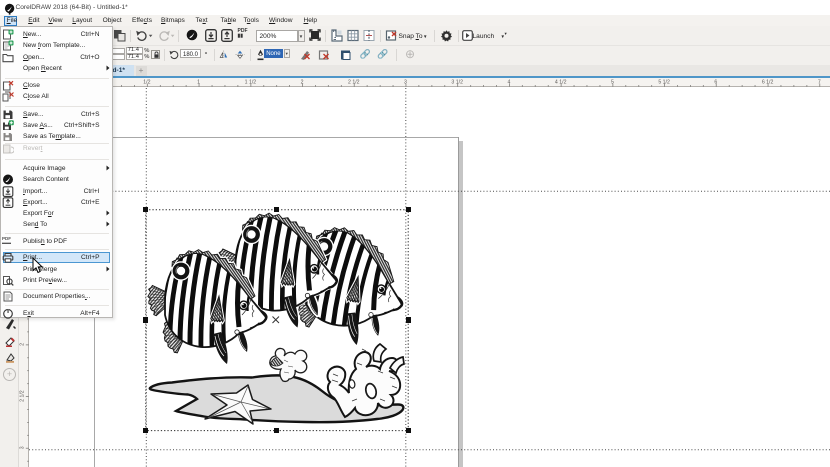  I want to click on svg-text: 4, so click(509, 82).